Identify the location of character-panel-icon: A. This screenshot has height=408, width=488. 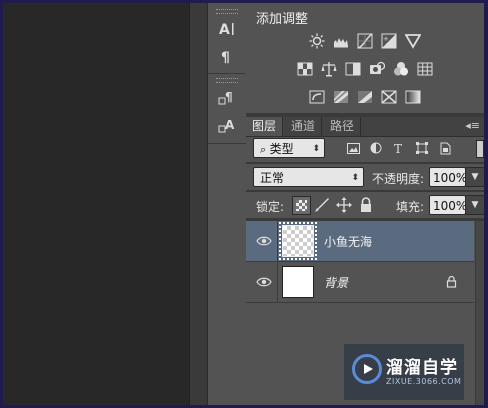
(227, 29).